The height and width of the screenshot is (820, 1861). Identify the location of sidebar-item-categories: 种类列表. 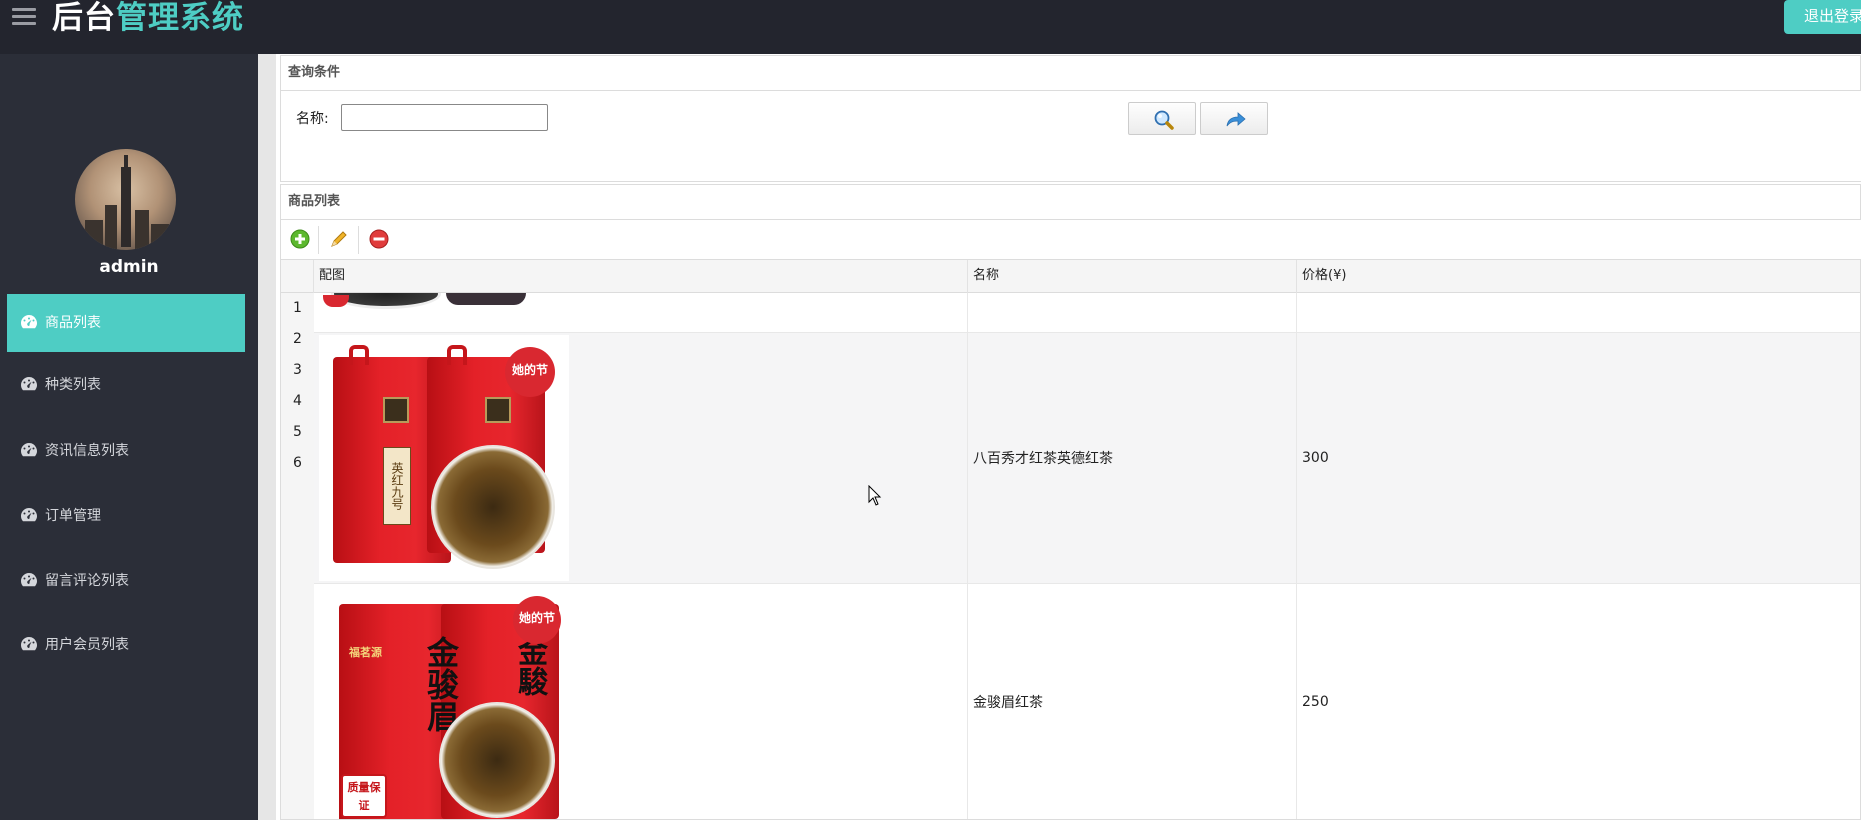
(126, 385).